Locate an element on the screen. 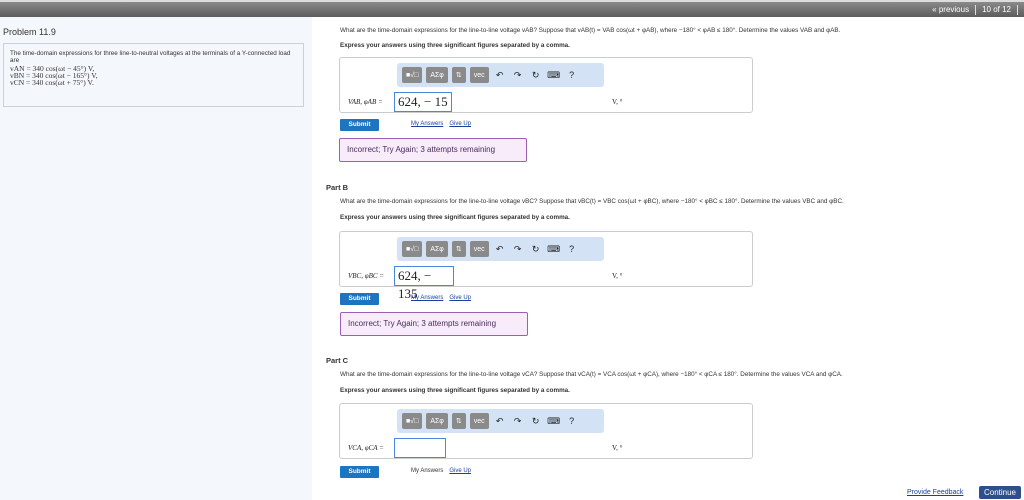  problem-title: Problem 11.9 is located at coordinates (29, 32).